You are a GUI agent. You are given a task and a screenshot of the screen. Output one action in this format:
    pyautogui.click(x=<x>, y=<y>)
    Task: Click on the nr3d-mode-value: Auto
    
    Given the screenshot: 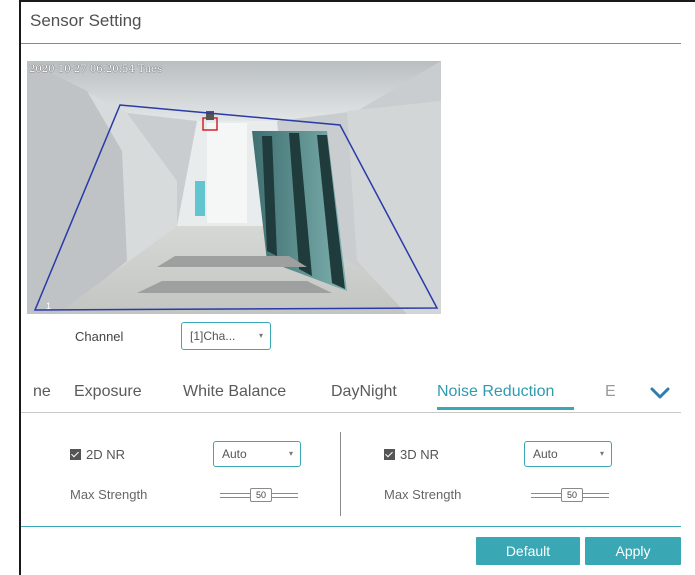 What is the action you would take?
    pyautogui.click(x=545, y=454)
    